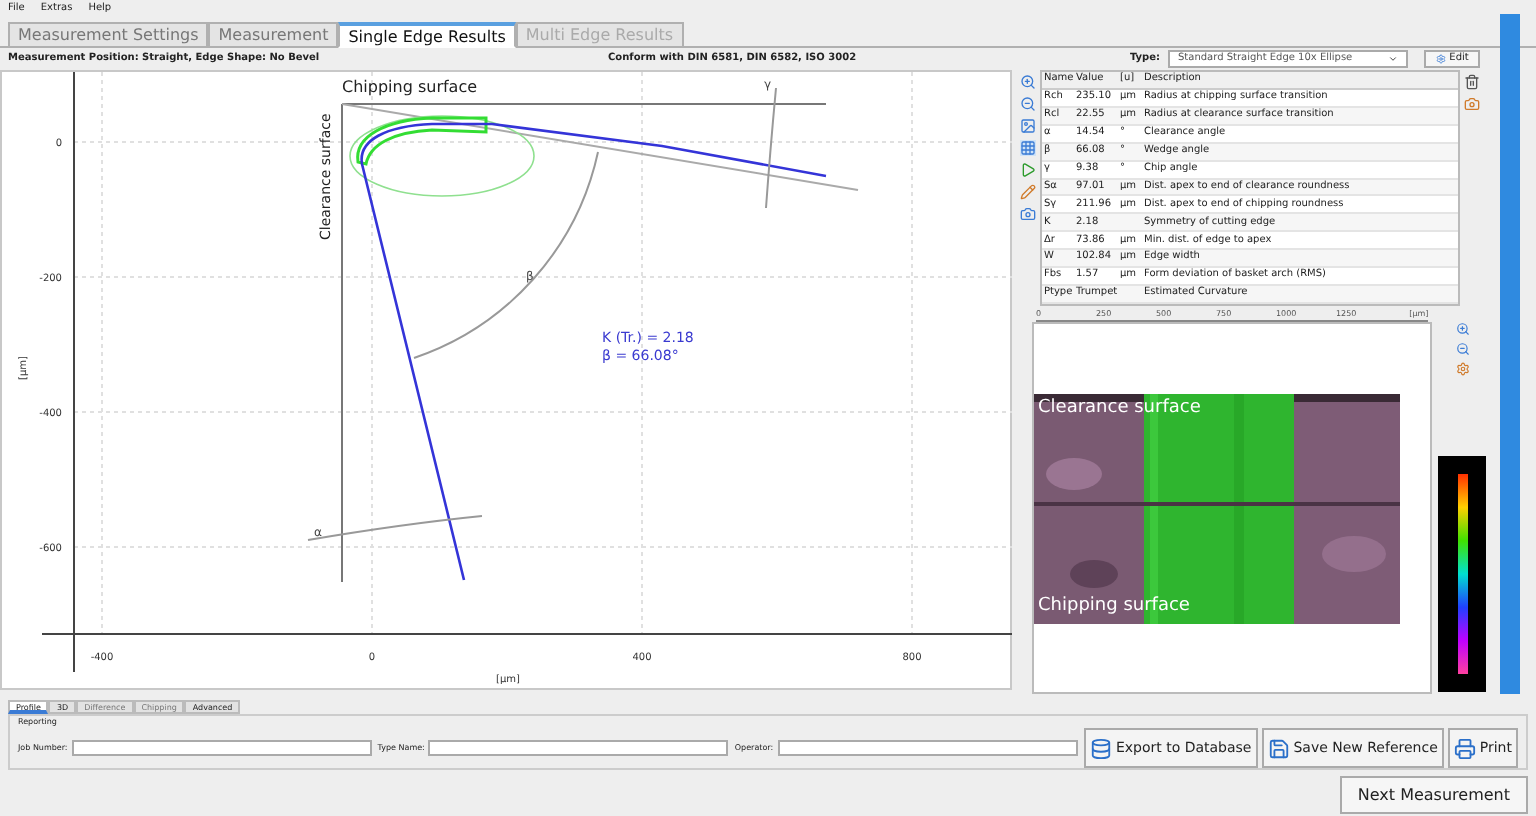  Describe the element at coordinates (1028, 126) in the screenshot. I see `image-icon` at that location.